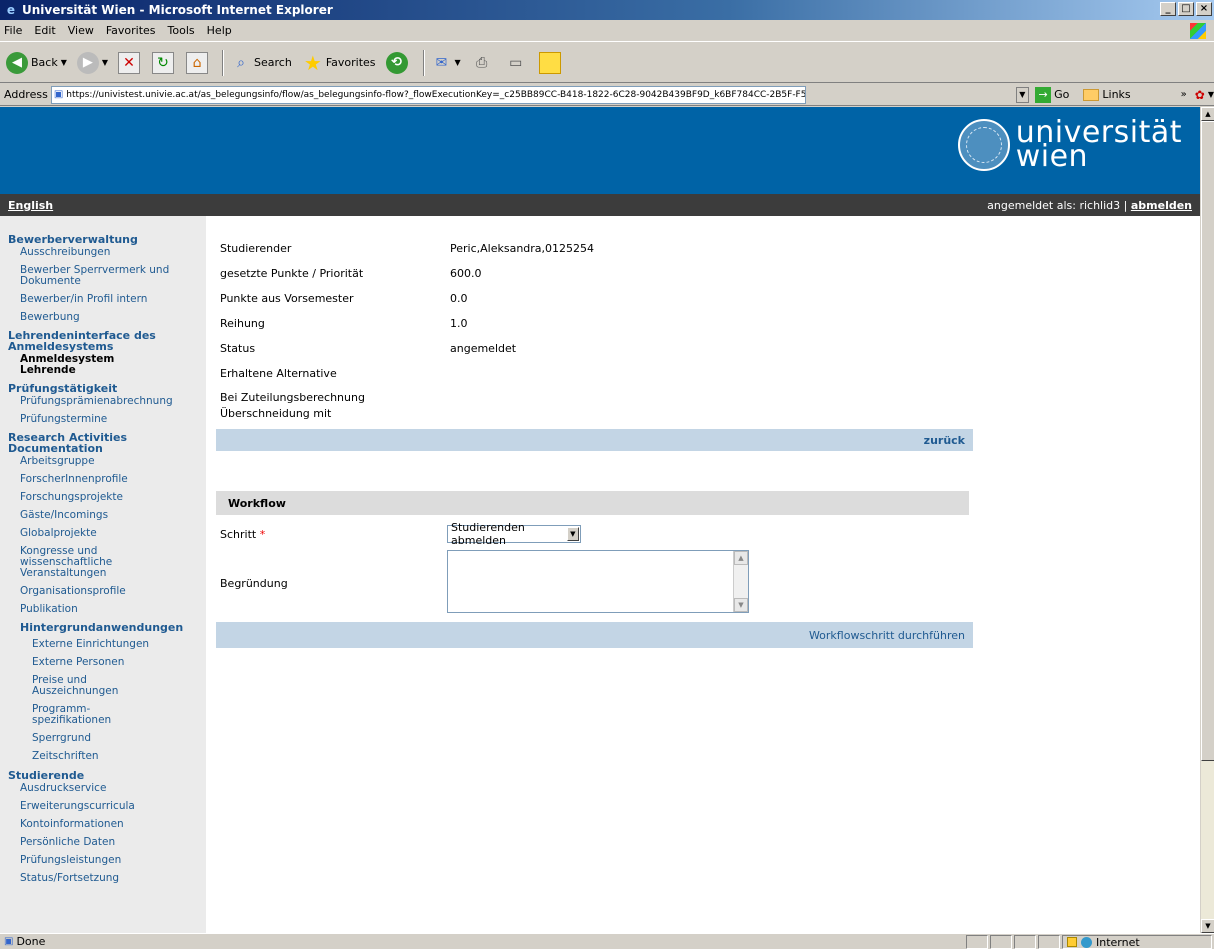  Describe the element at coordinates (113, 461) in the screenshot. I see `sidebar-item: Arbeitsgruppe` at that location.